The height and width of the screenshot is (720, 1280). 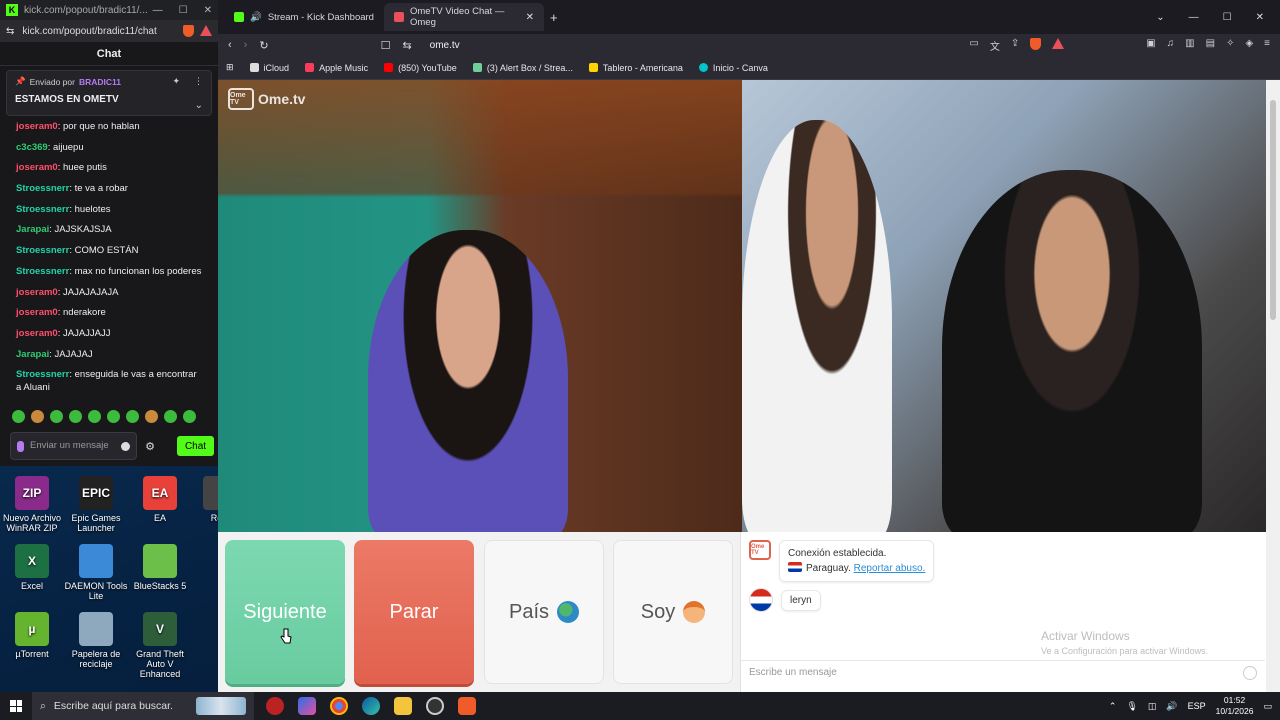 What do you see at coordinates (371, 706) in the screenshot?
I see `edge-icon` at bounding box center [371, 706].